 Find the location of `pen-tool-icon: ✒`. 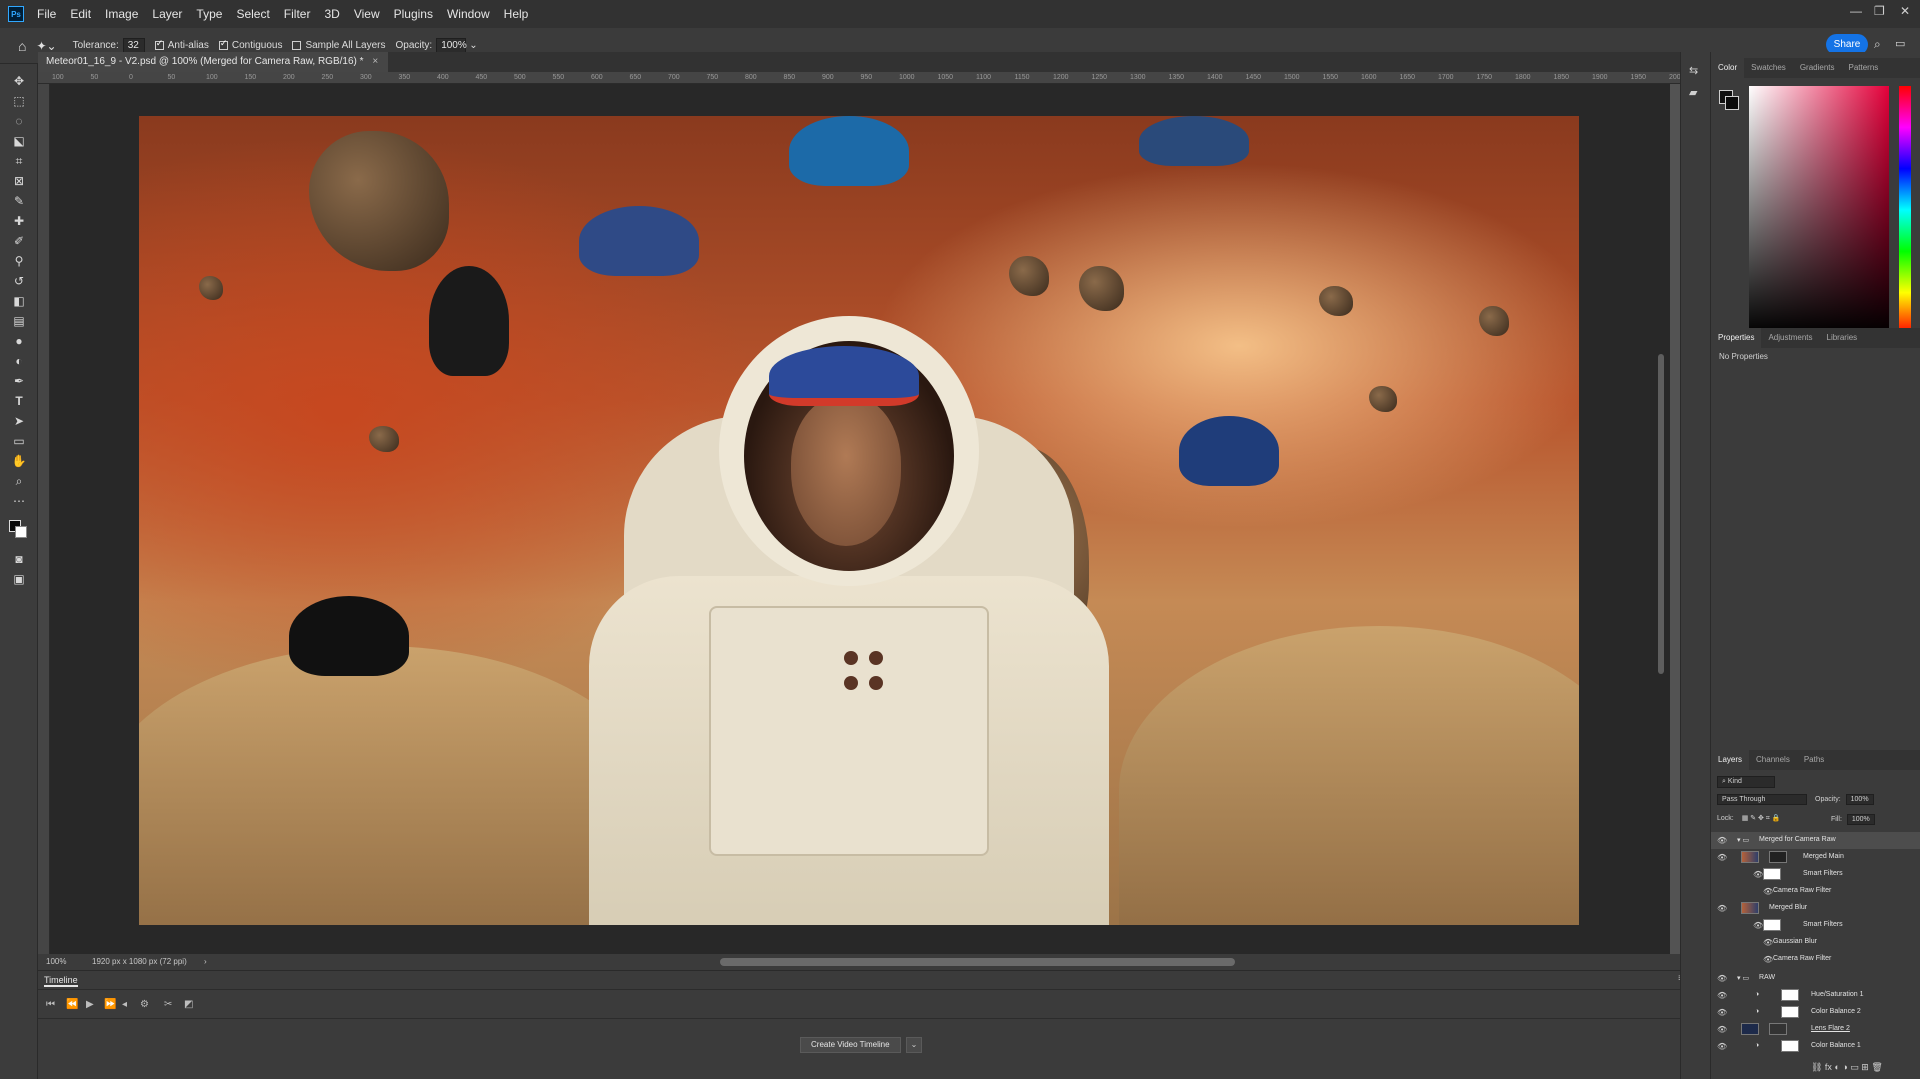

pen-tool-icon: ✒ is located at coordinates (19, 381).